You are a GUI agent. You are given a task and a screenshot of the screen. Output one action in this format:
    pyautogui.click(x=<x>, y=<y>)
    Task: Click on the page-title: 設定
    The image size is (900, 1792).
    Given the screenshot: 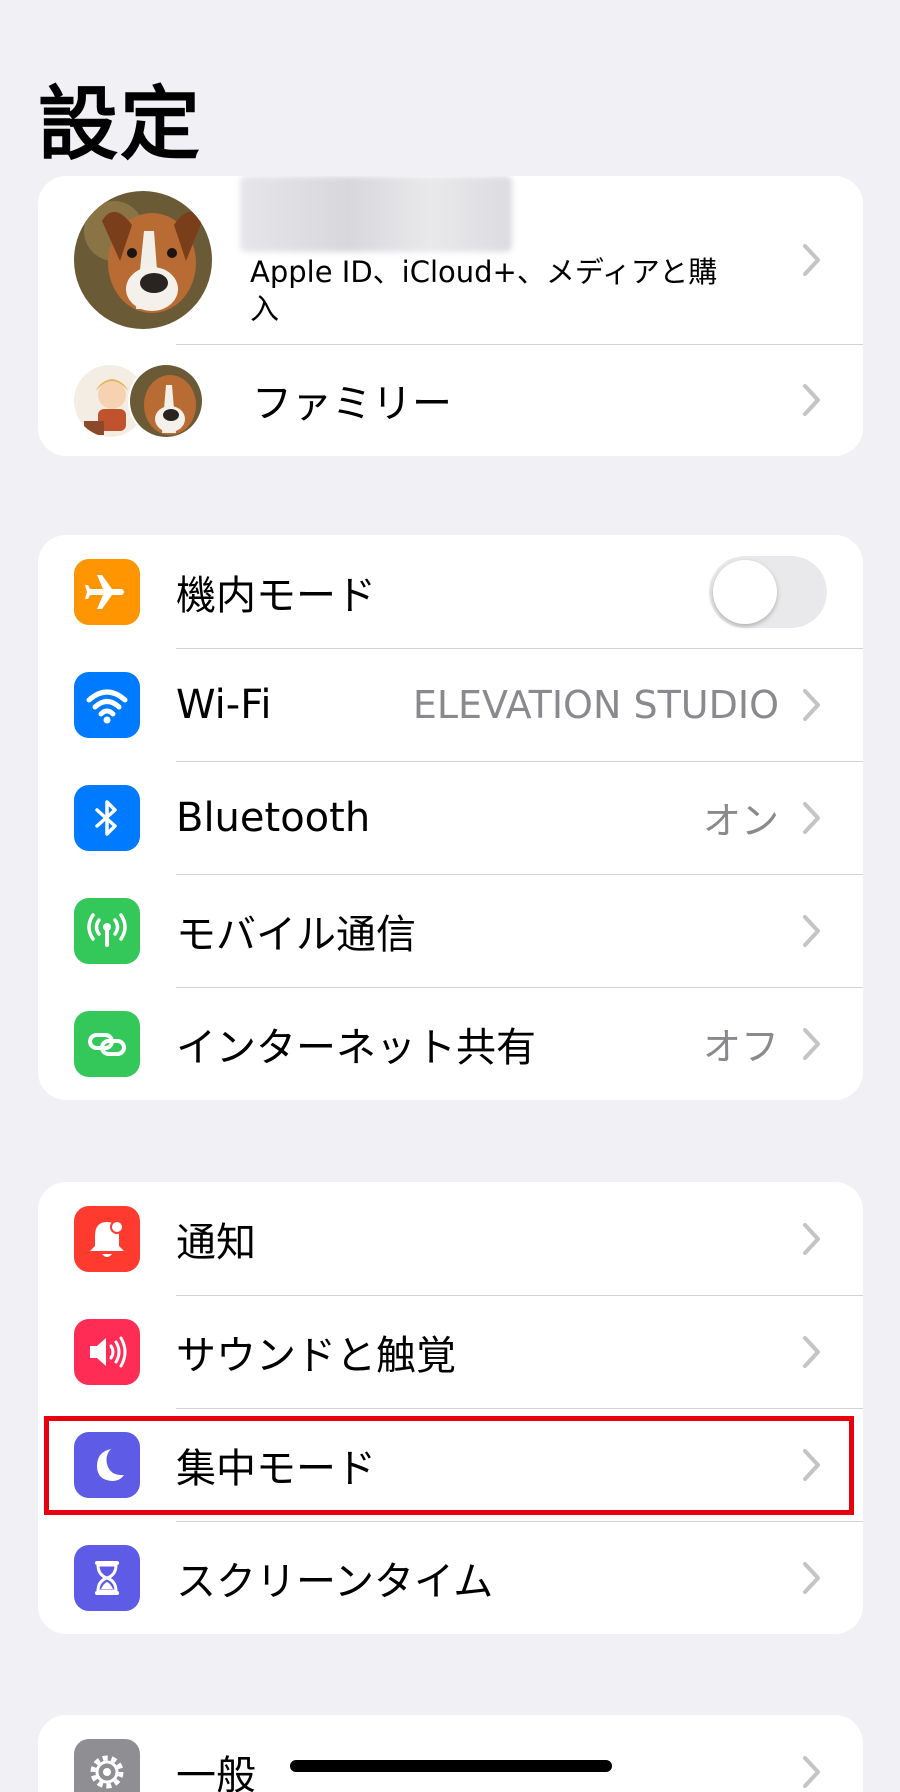 What is the action you would take?
    pyautogui.click(x=120, y=124)
    